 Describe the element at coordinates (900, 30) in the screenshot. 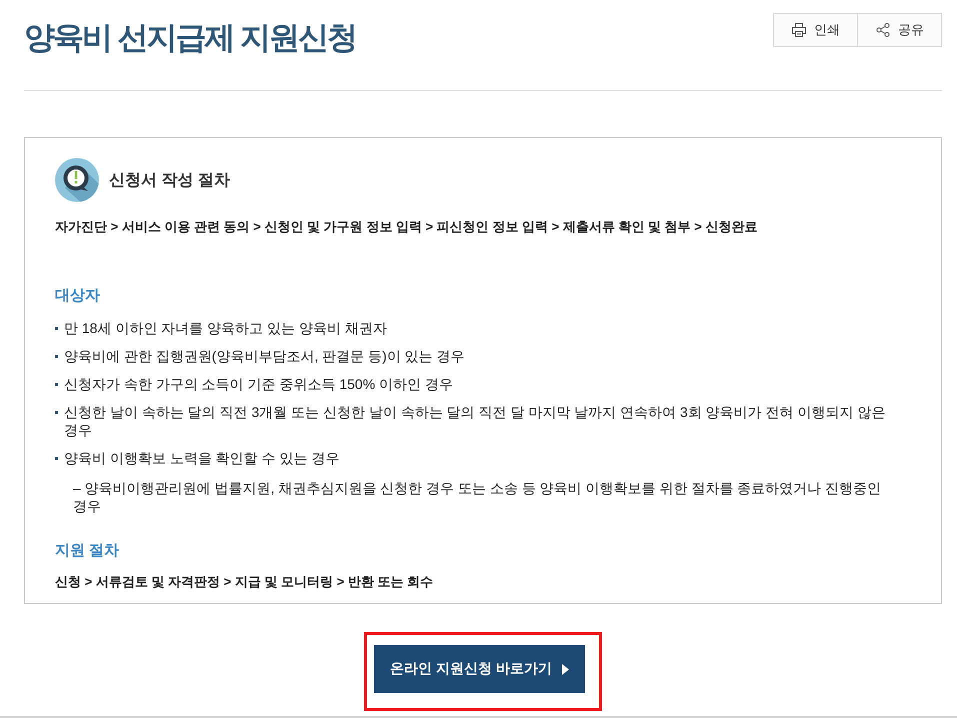

I see `share-button: 공유` at that location.